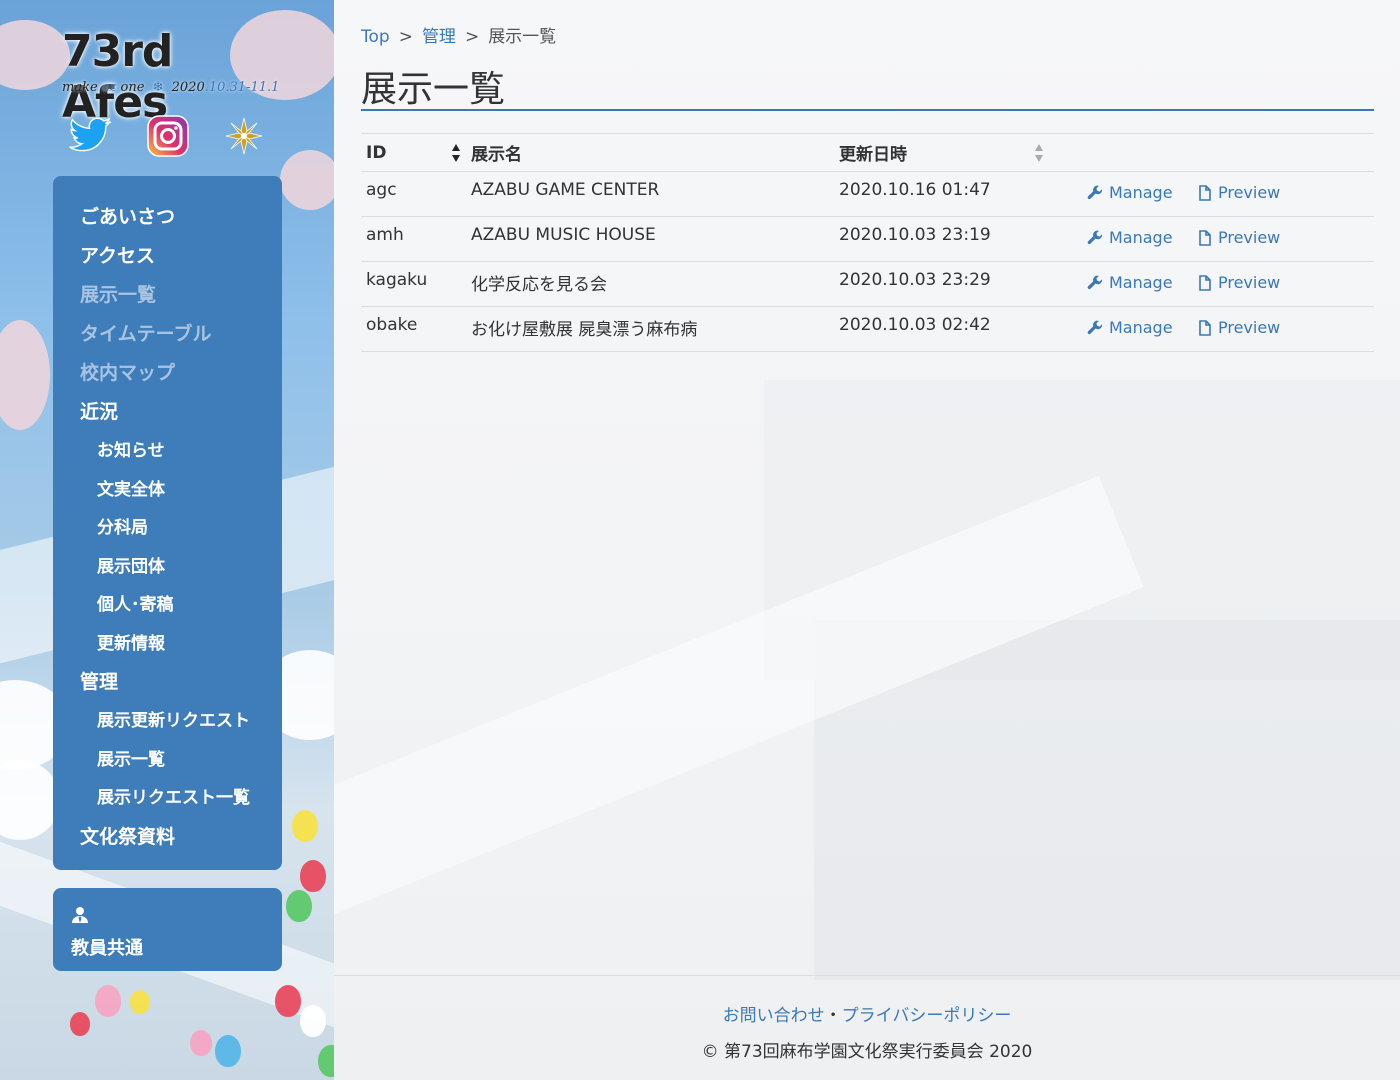 This screenshot has width=1400, height=1080. Describe the element at coordinates (867, 110) in the screenshot. I see `title-divider` at that location.